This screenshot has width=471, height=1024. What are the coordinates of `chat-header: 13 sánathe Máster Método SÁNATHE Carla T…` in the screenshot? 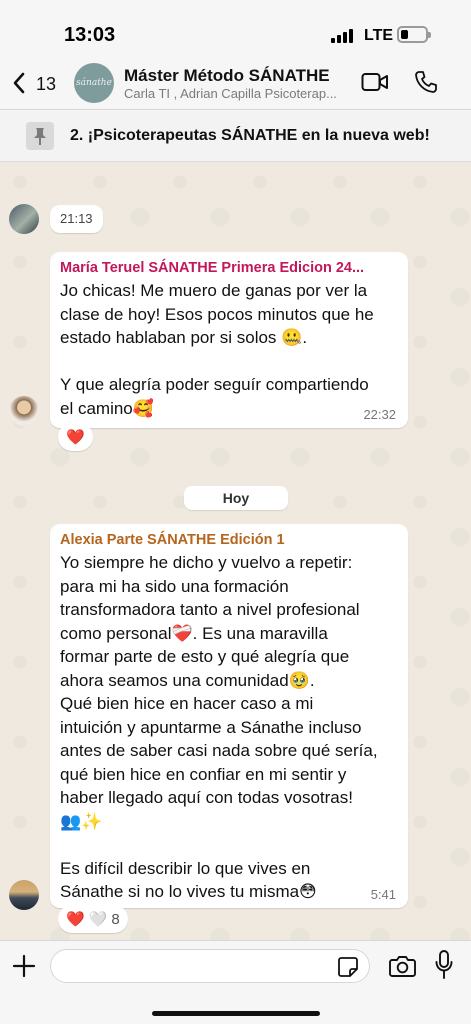 It's located at (235, 84).